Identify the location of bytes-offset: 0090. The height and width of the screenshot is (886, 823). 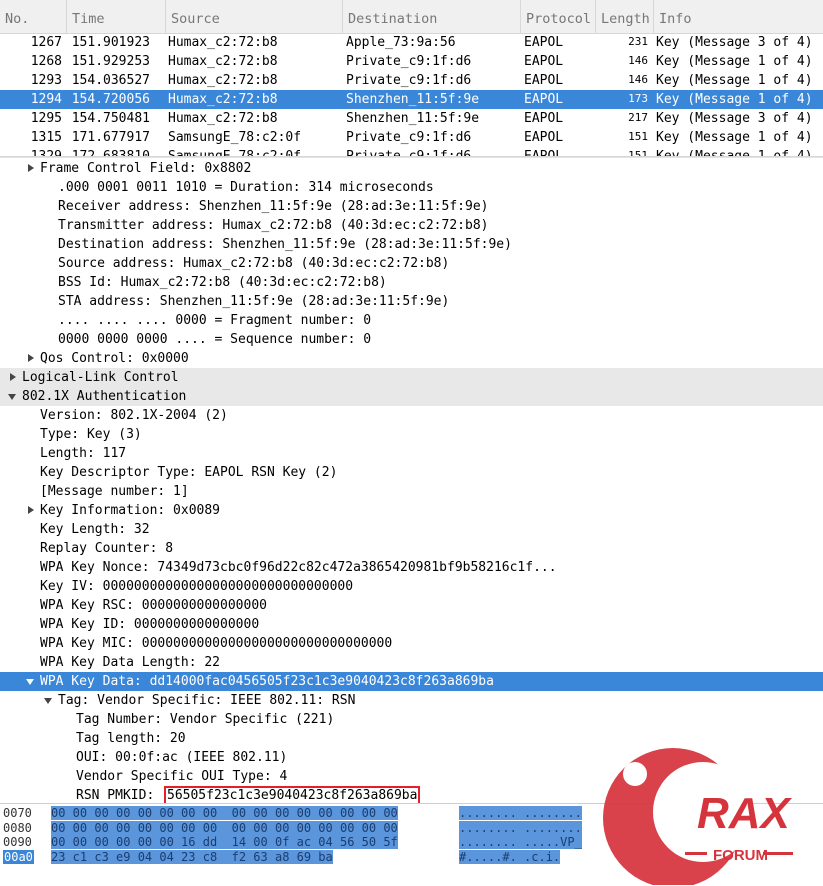
(17, 842).